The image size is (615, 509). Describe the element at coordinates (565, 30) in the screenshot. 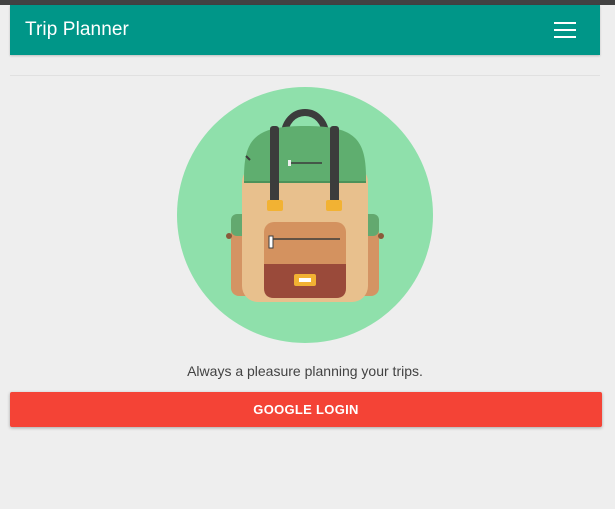

I see `hamburger-menu-icon` at that location.